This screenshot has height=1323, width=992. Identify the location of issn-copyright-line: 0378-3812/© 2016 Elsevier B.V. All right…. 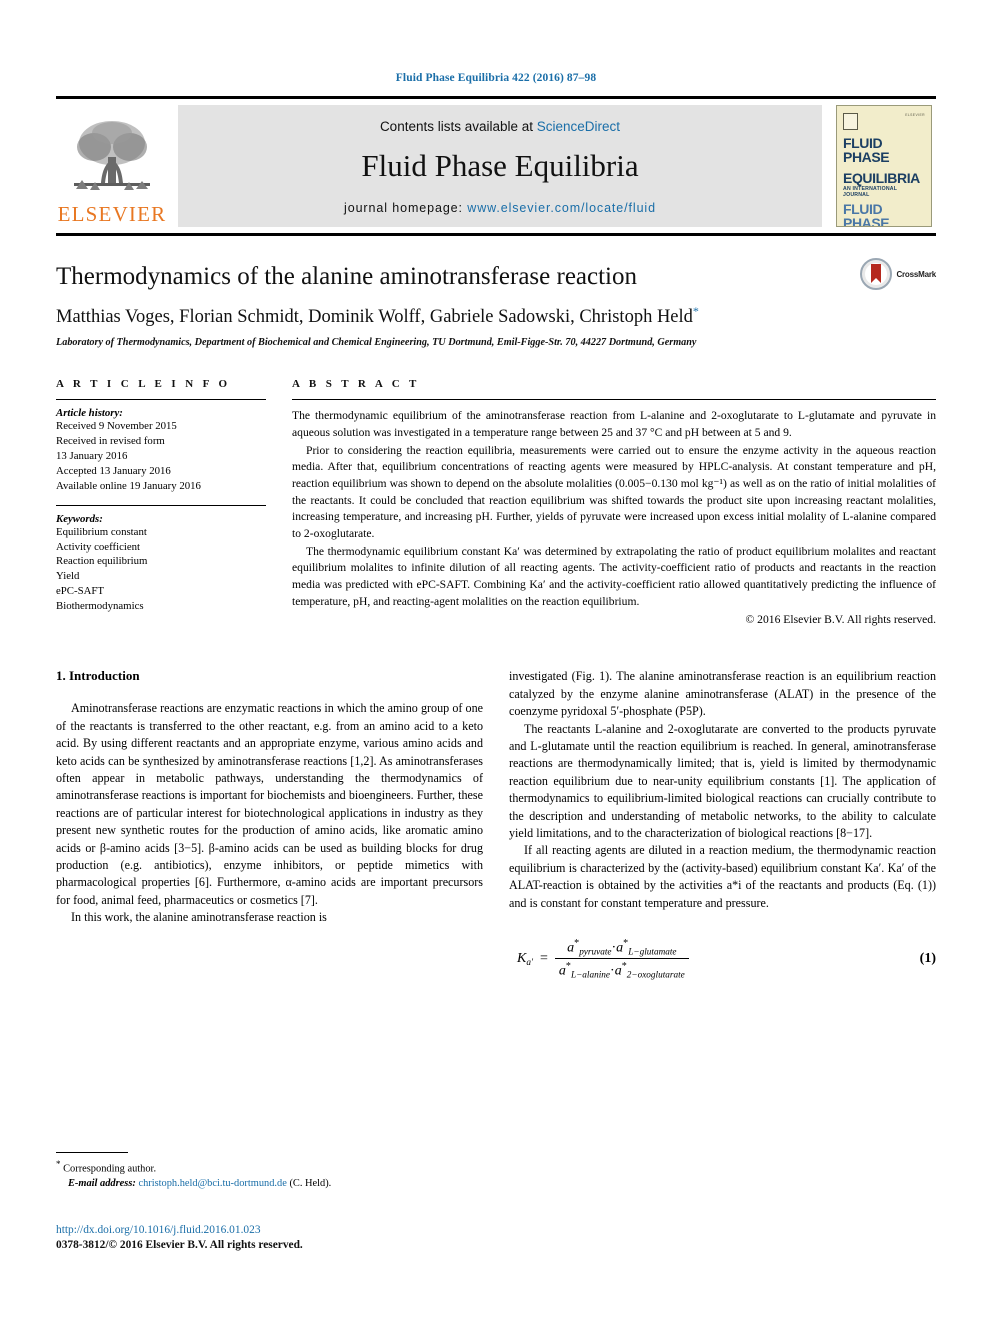
(179, 1245).